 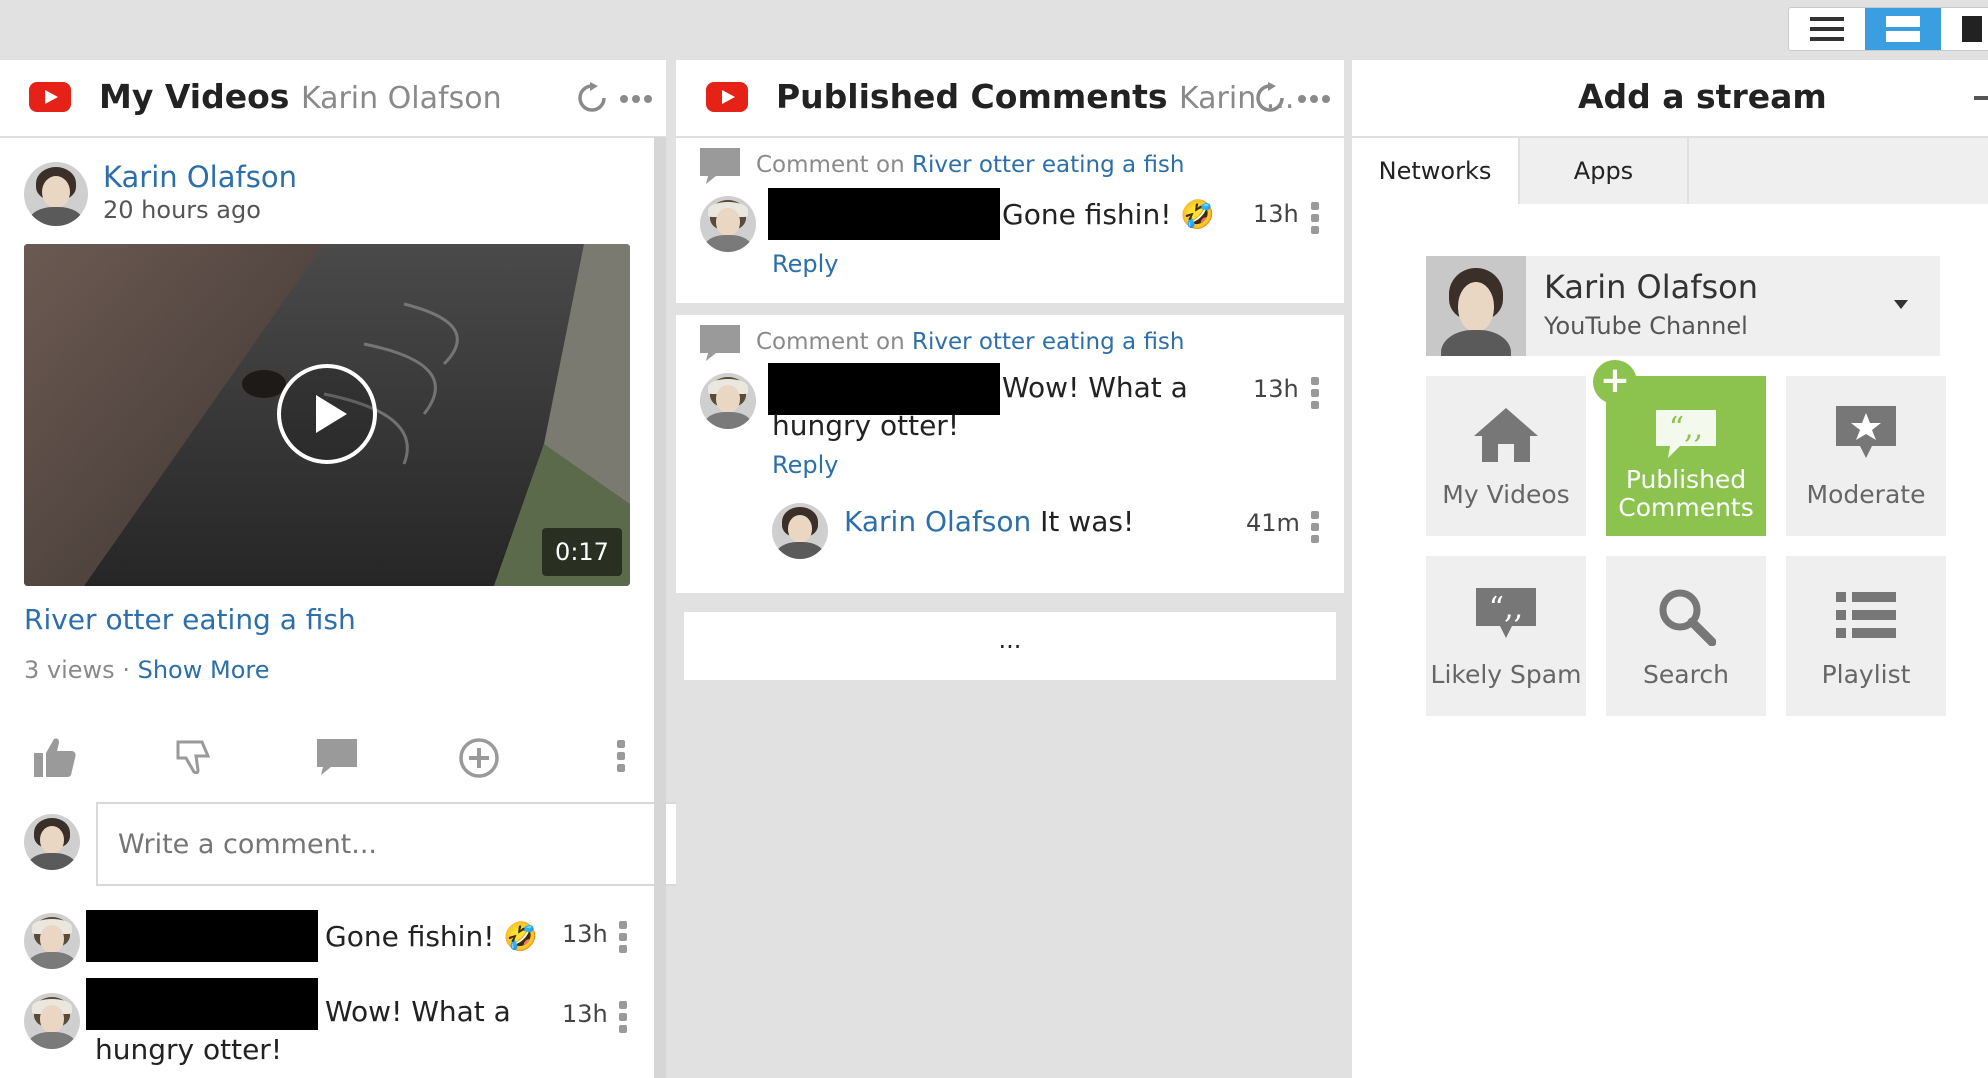 I want to click on stream-moderate: Moderate, so click(x=1866, y=456).